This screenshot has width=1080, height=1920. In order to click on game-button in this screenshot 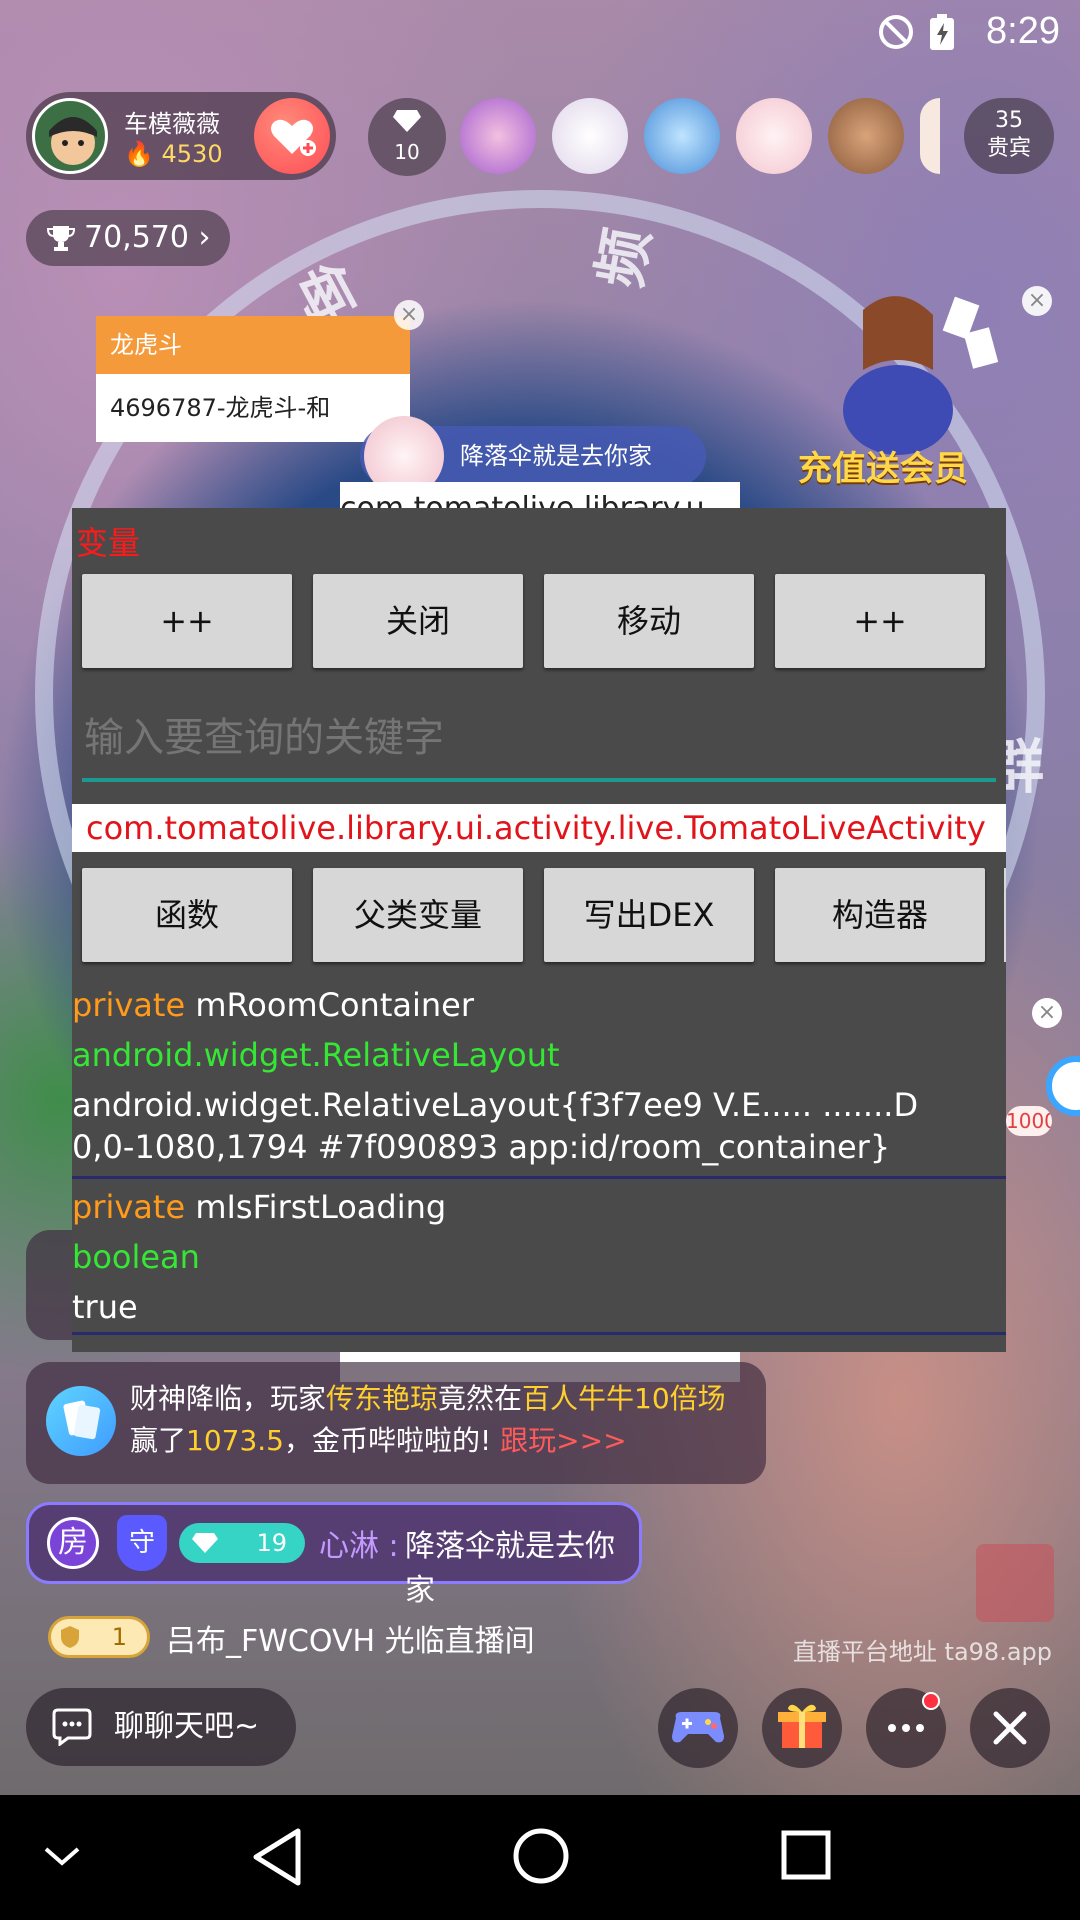, I will do `click(698, 1728)`.